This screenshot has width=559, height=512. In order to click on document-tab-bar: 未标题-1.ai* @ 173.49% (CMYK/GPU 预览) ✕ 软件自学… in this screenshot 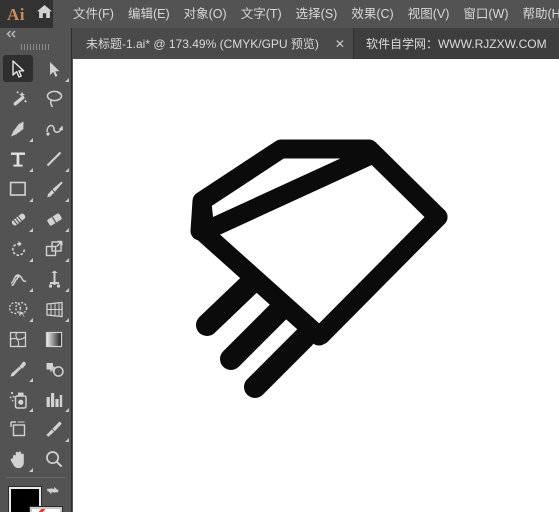, I will do `click(315, 43)`.